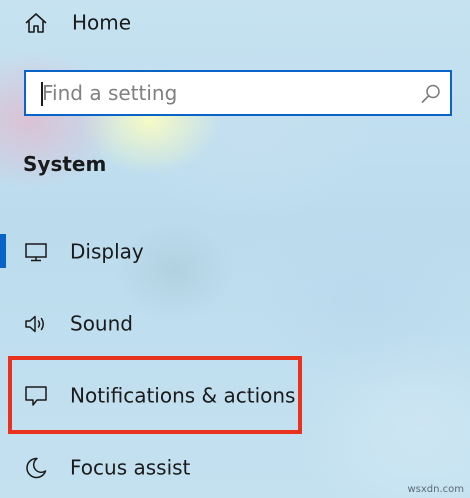  Describe the element at coordinates (101, 323) in the screenshot. I see `nav-item-label: Sound` at that location.